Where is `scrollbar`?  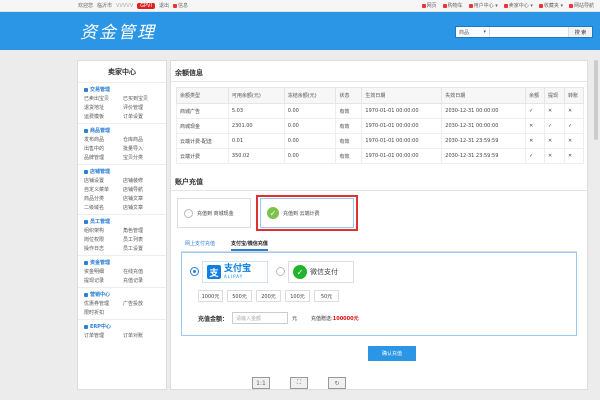
scrollbar is located at coordinates (596, 100).